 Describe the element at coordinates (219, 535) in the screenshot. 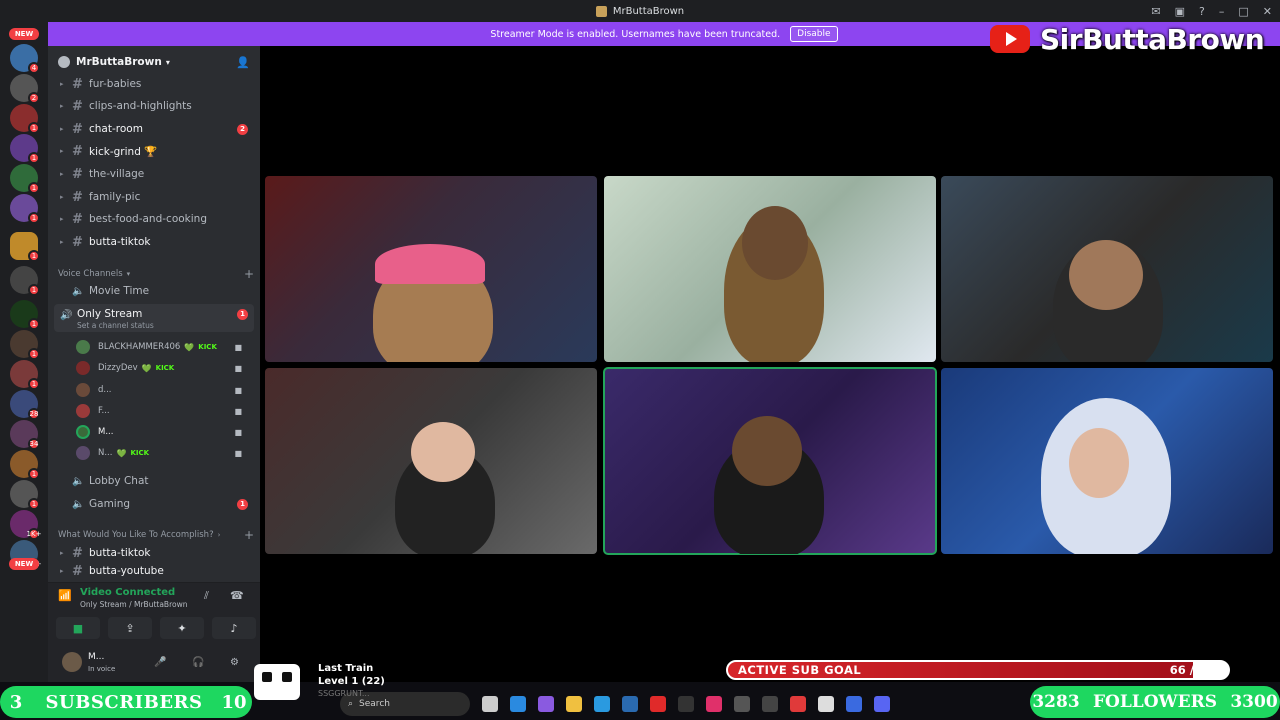

I see `chevron-right-icon: ›` at that location.